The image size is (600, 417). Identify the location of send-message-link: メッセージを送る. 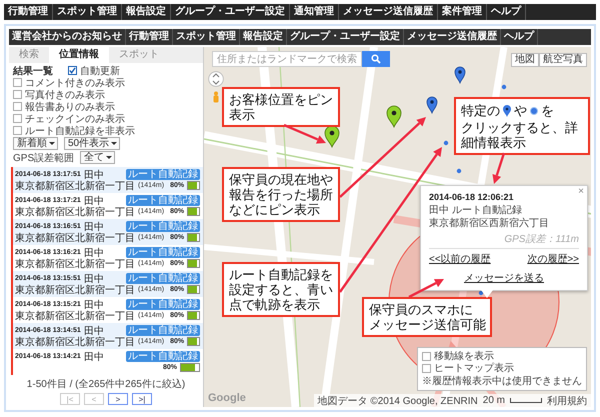
(504, 278).